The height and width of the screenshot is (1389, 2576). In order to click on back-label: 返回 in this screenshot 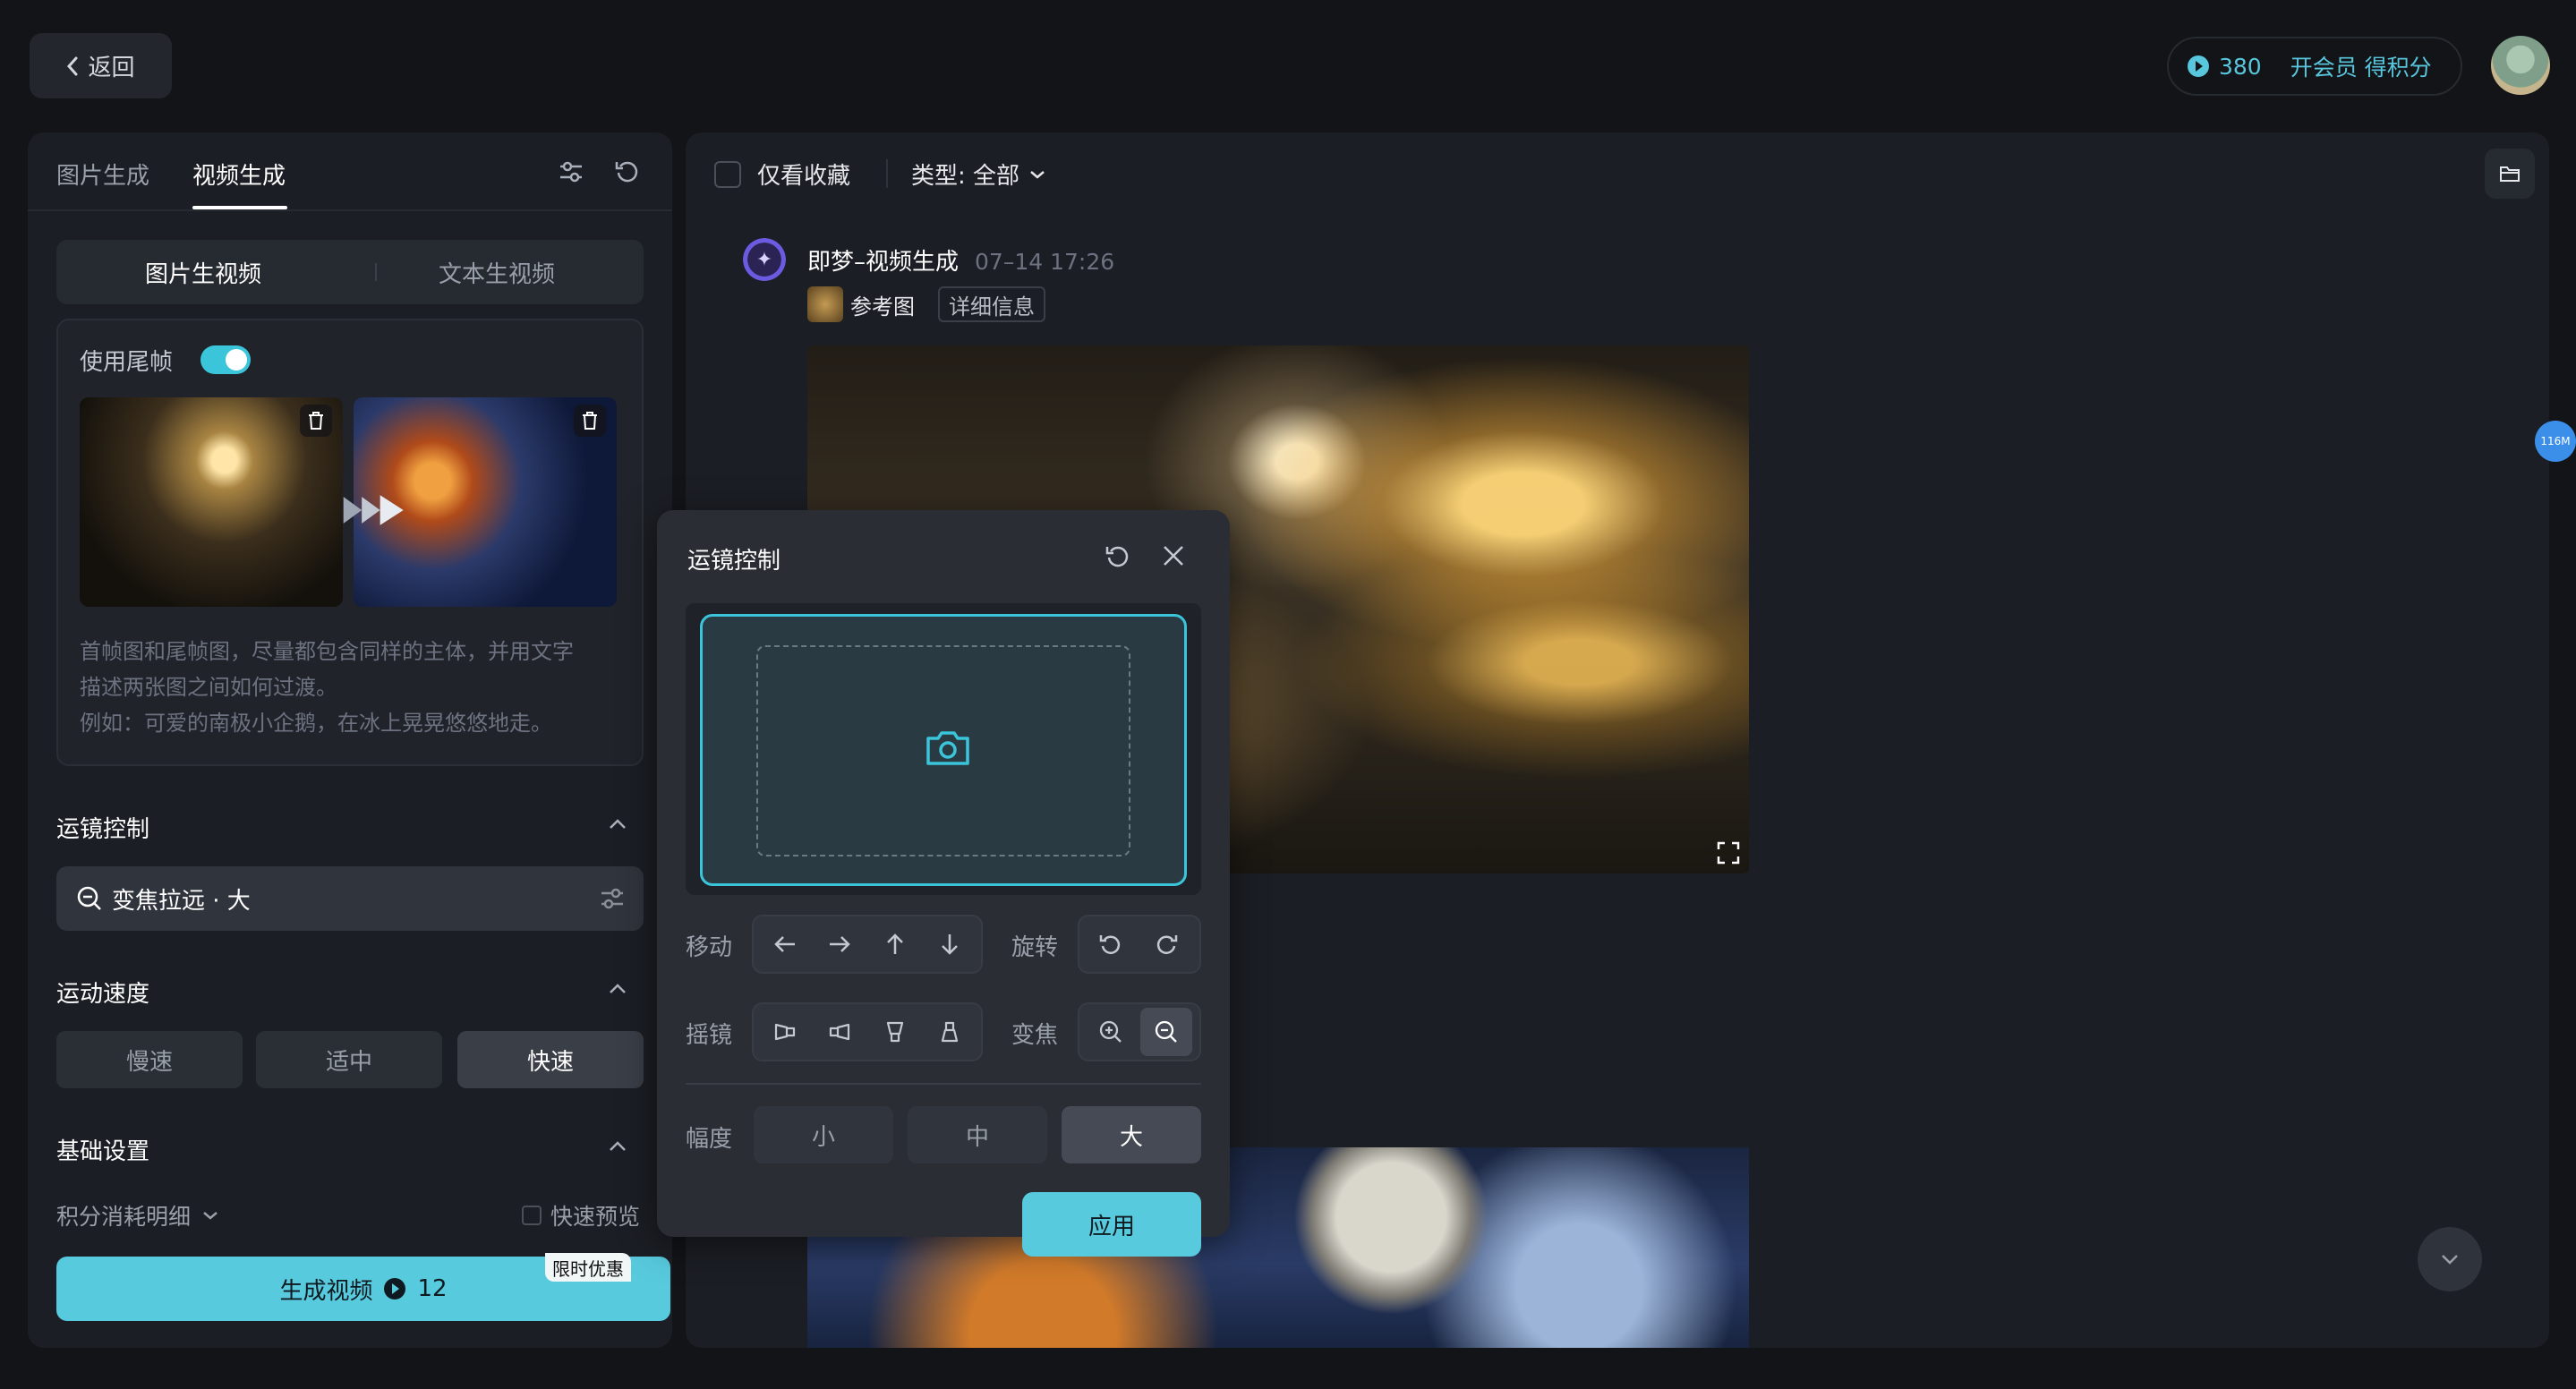, I will do `click(111, 68)`.